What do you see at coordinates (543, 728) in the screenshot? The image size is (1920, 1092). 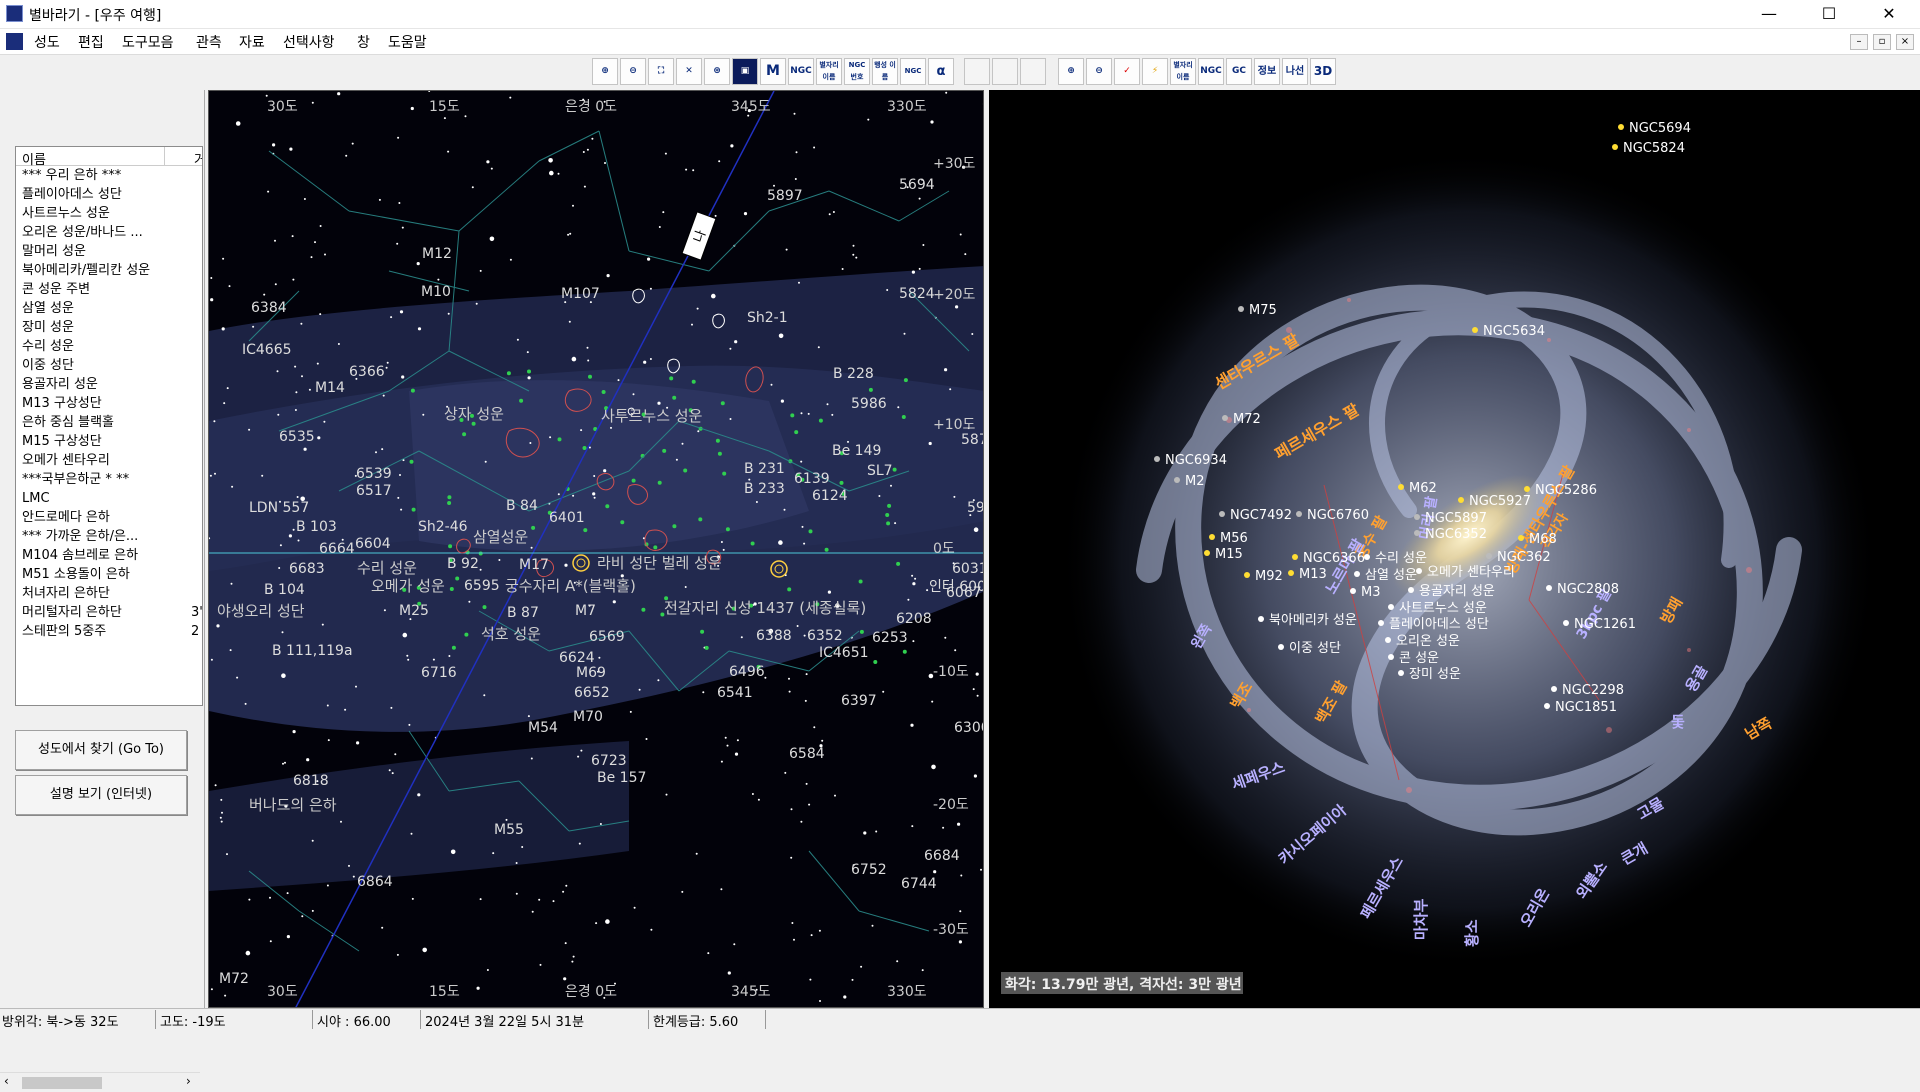 I see `map-object-label: M54` at bounding box center [543, 728].